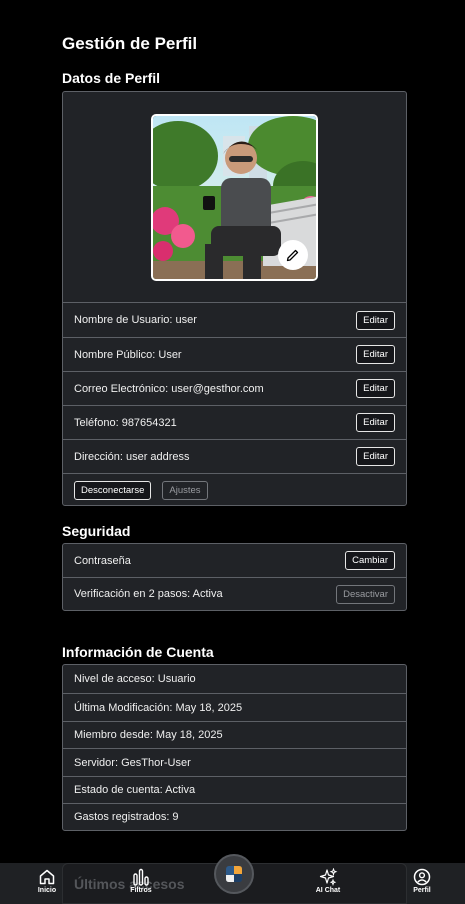  What do you see at coordinates (148, 735) in the screenshot?
I see `member-since-text: Miembro desde: May 18, 2025` at bounding box center [148, 735].